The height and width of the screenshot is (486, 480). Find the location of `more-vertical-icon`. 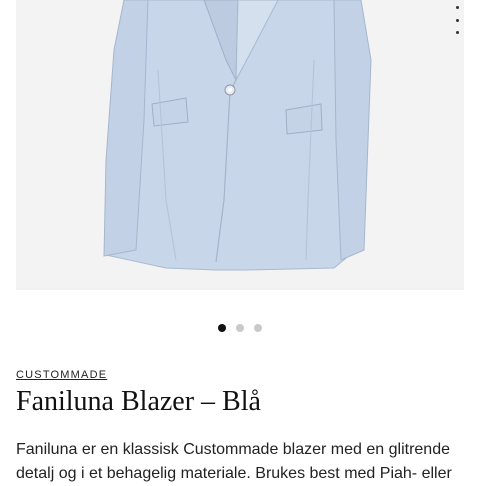

more-vertical-icon is located at coordinates (457, 20).